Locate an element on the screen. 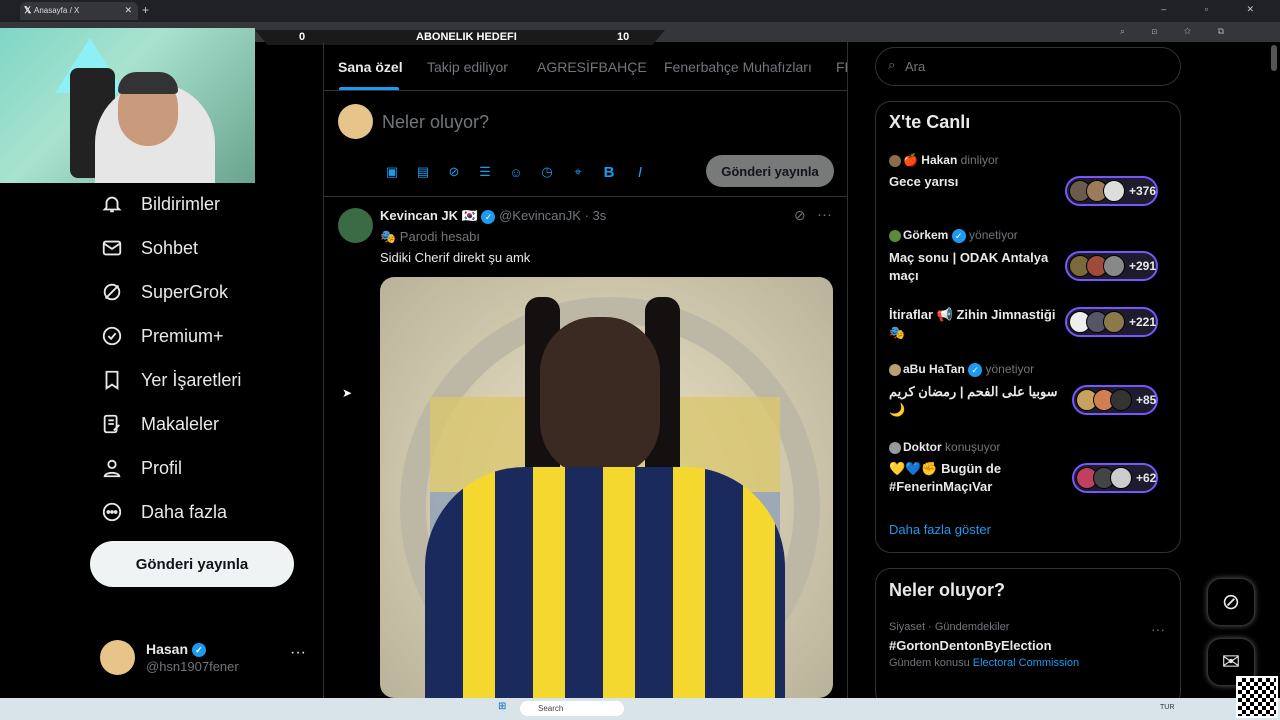 The height and width of the screenshot is (720, 1280). location-icon: ⌖ is located at coordinates (578, 172).